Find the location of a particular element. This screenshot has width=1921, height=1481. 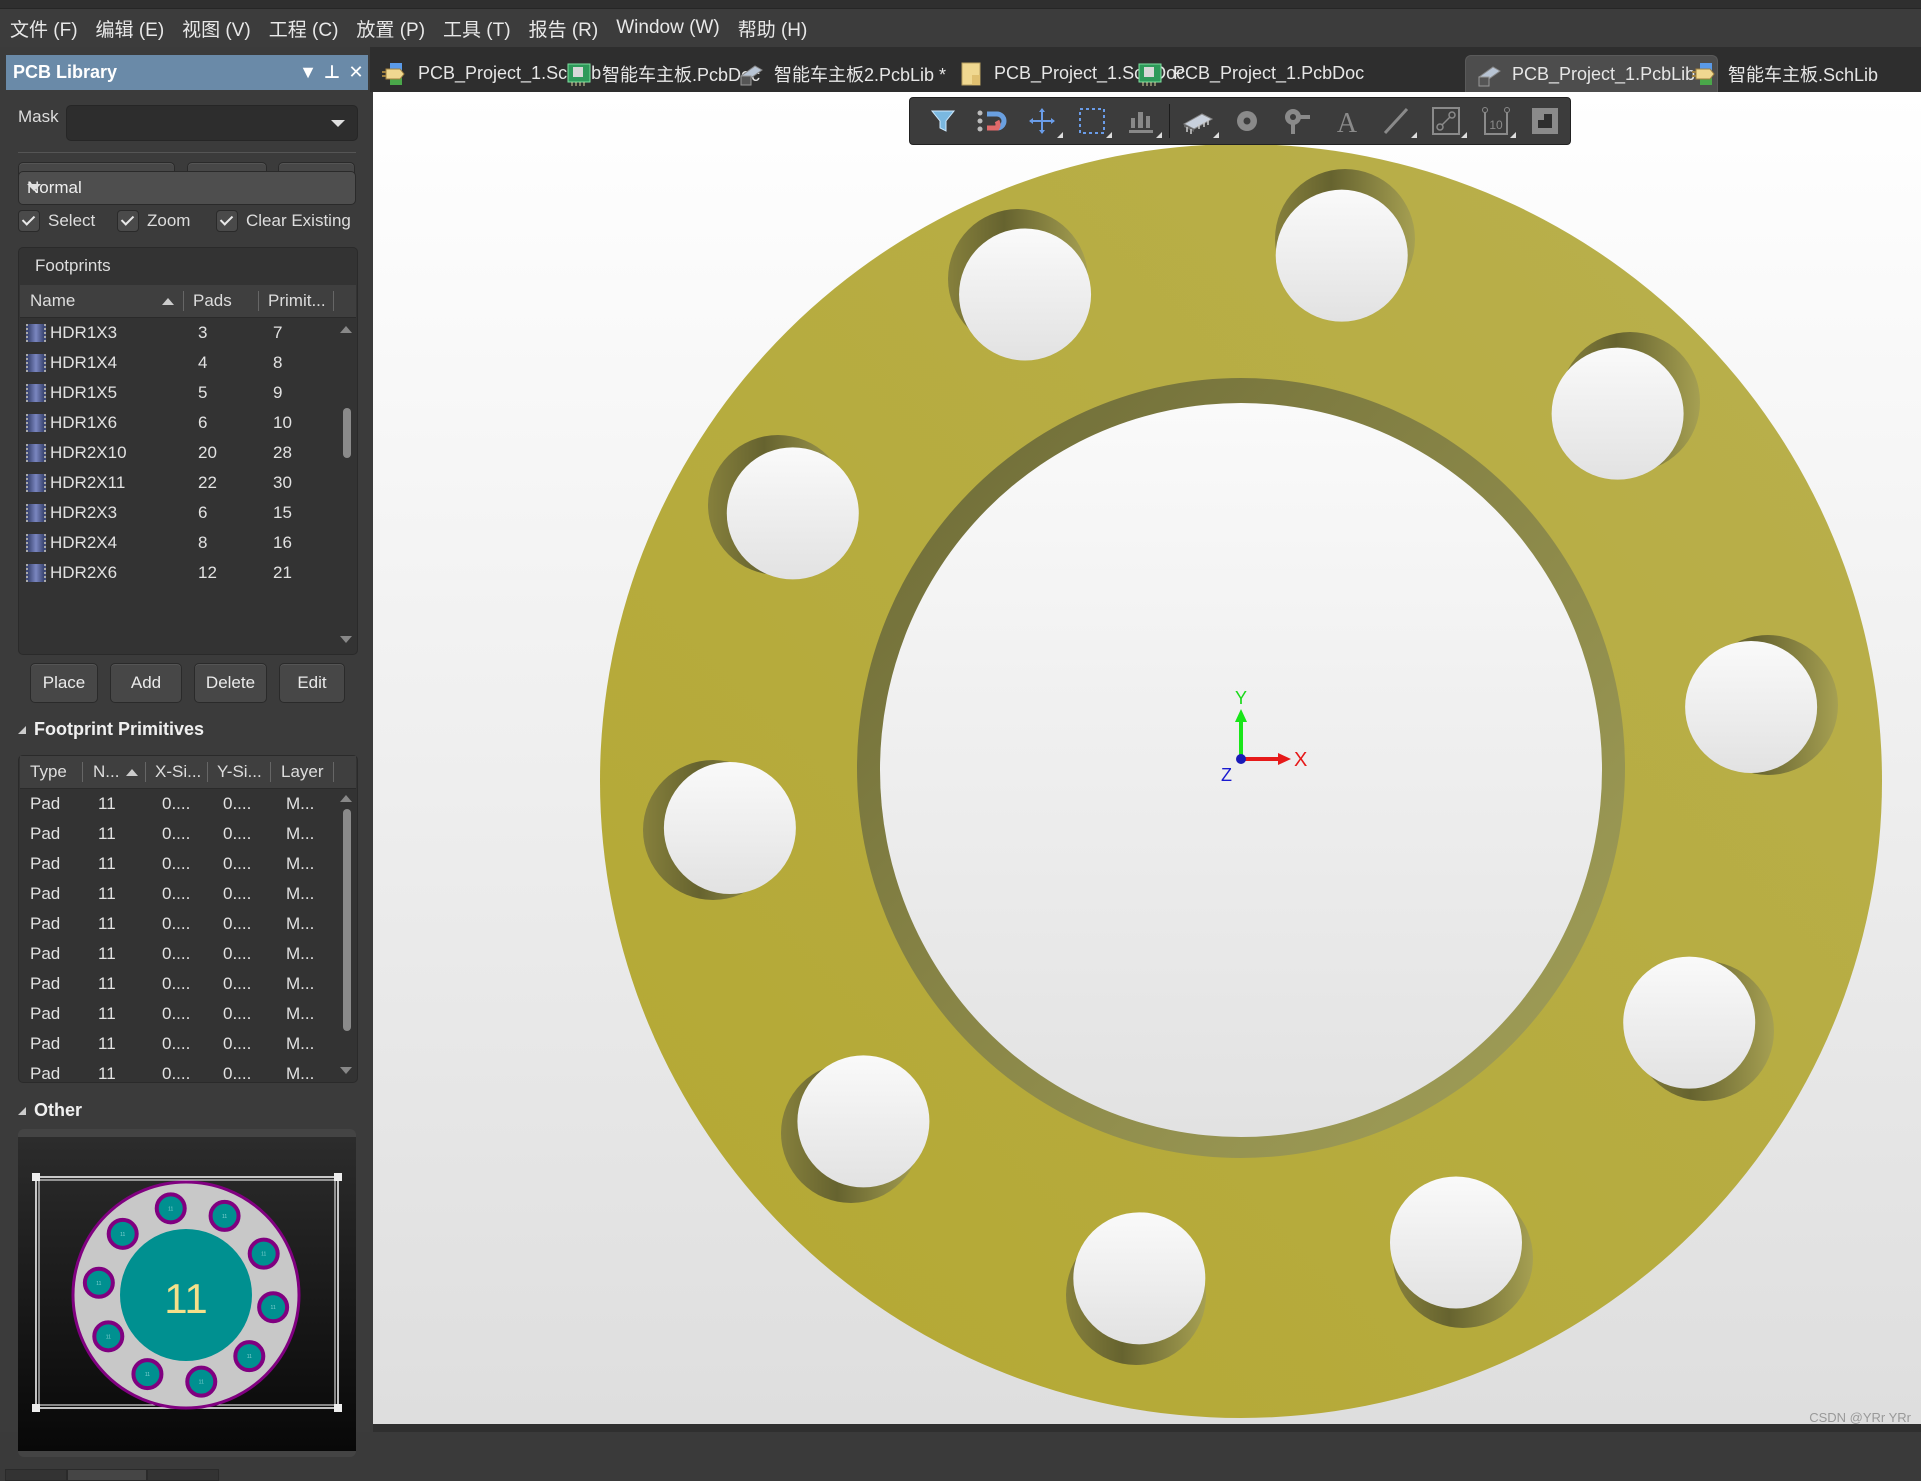

column-pads: Pads is located at coordinates (212, 301).